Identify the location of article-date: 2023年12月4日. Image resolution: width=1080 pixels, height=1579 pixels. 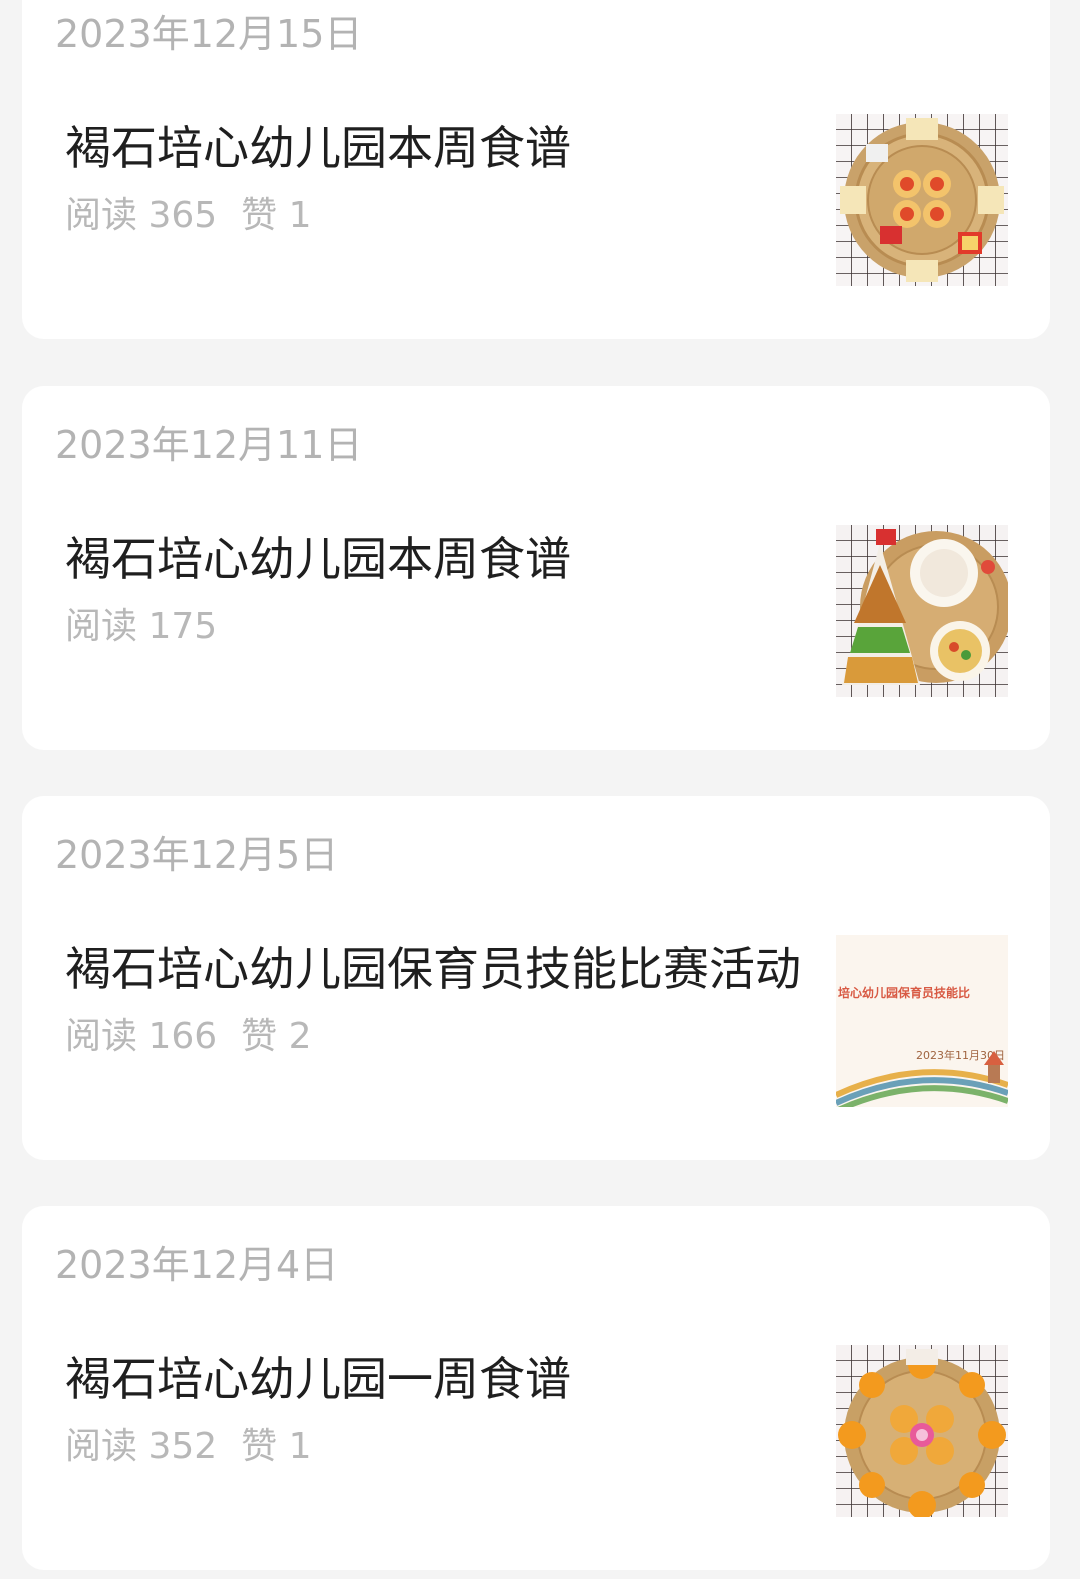
(197, 1265).